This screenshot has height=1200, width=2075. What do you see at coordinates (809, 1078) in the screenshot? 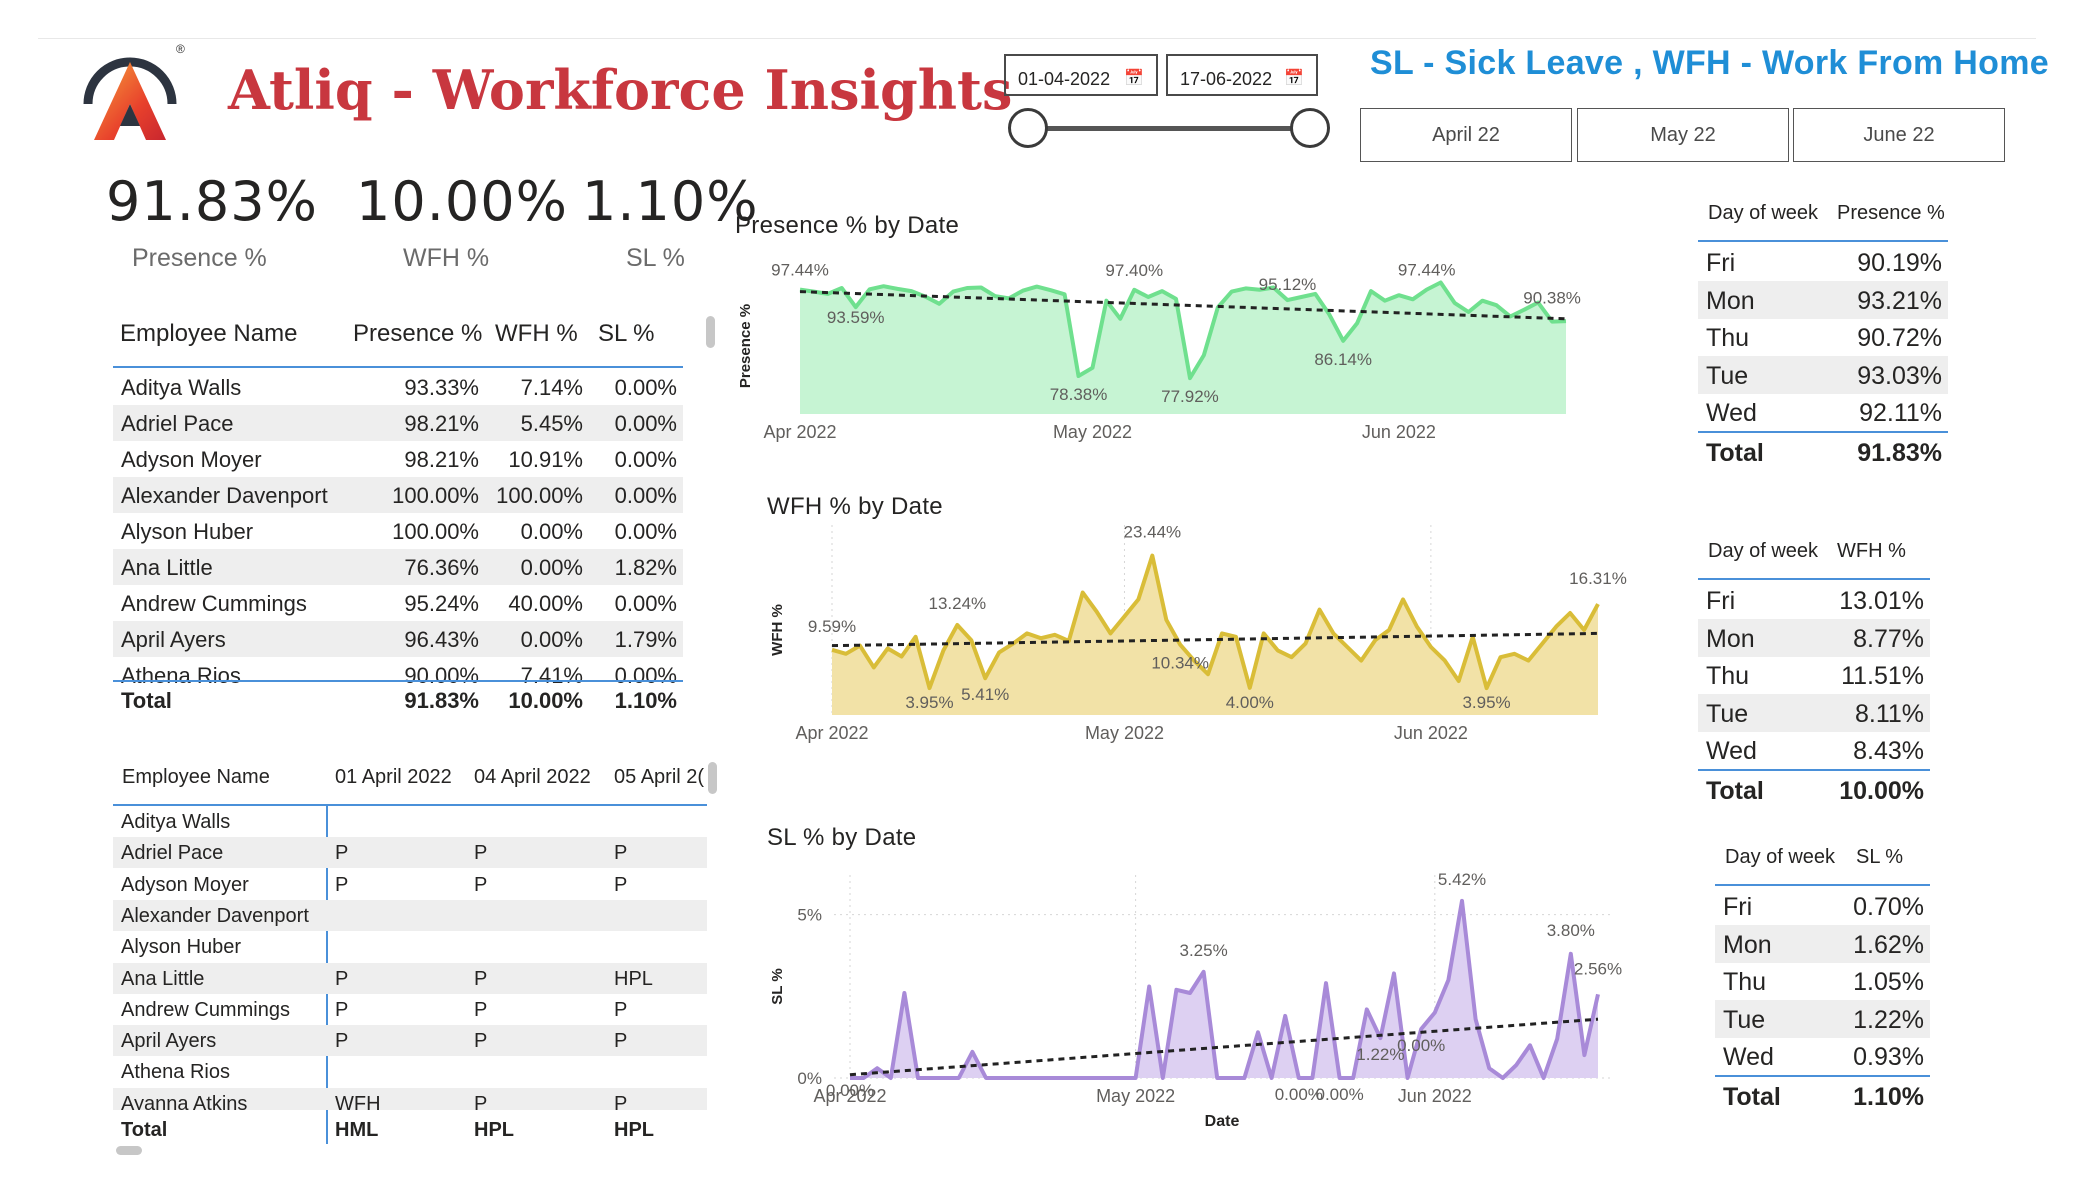
I see `y-tick-label: 0%` at bounding box center [809, 1078].